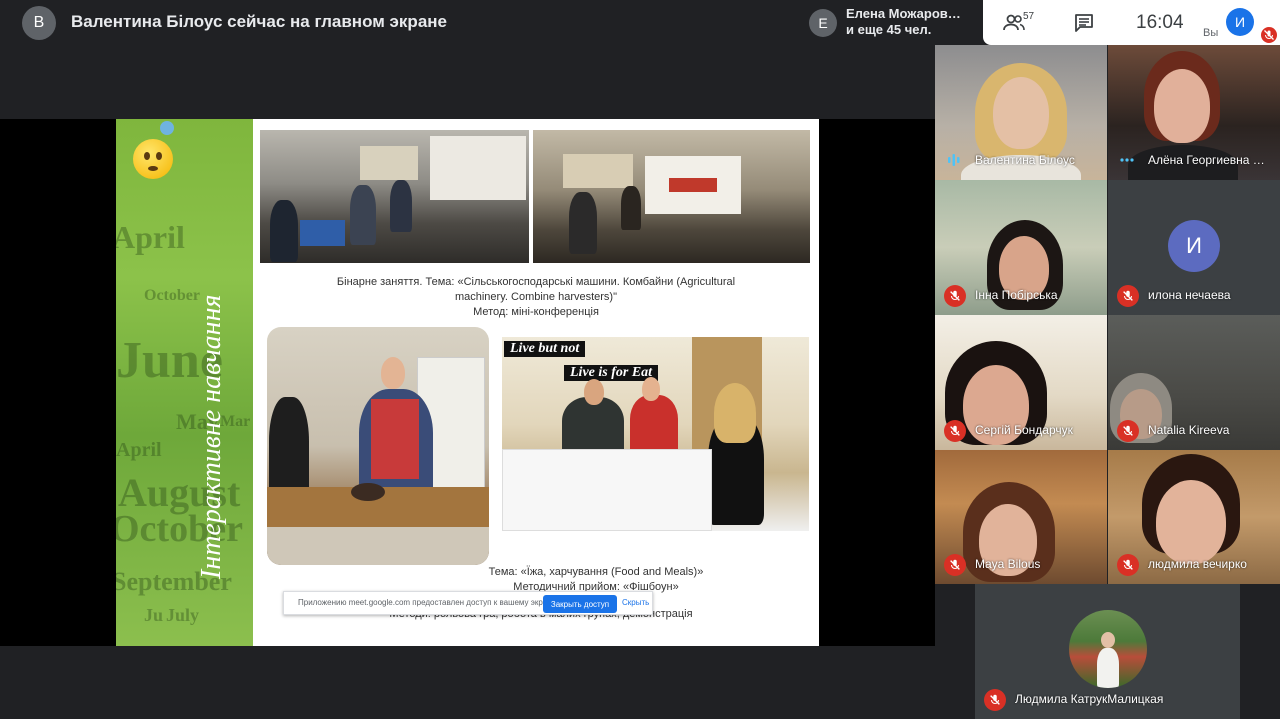 The width and height of the screenshot is (1280, 719). I want to click on participant-name: Natalia Kireeva, so click(1189, 430).